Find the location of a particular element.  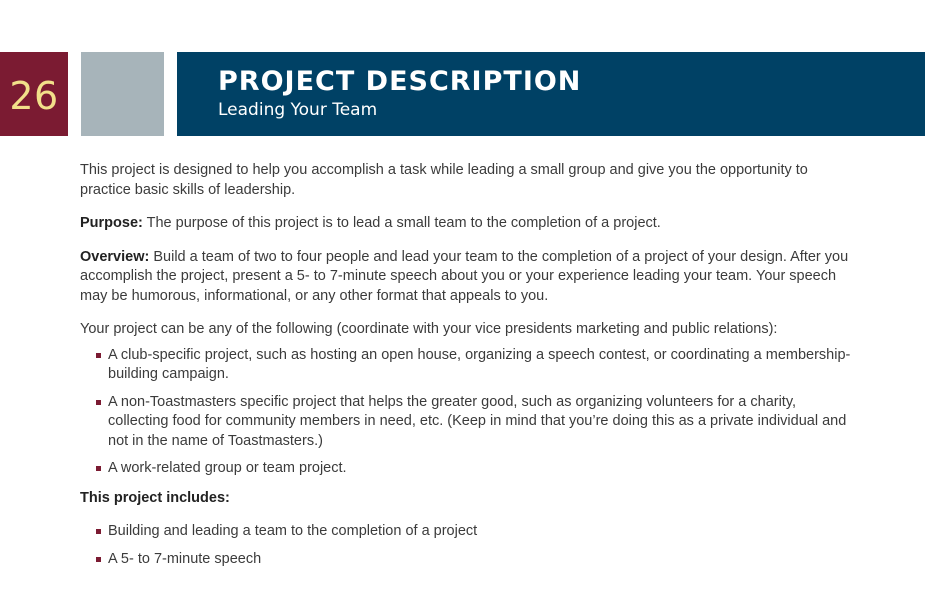

list-item: A 5- to 7-minute speech is located at coordinates (470, 560).